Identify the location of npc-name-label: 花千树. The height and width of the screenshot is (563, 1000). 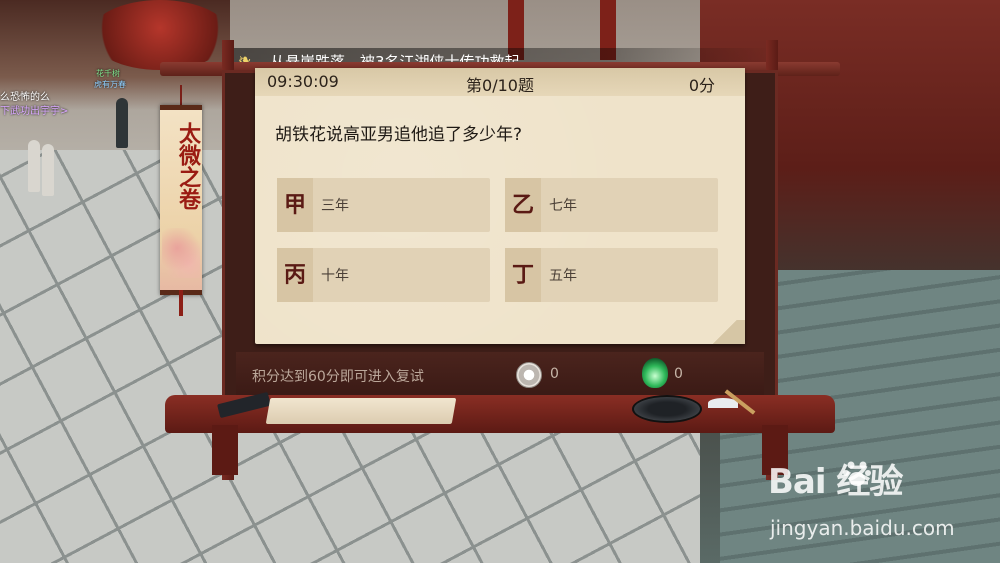
(108, 73).